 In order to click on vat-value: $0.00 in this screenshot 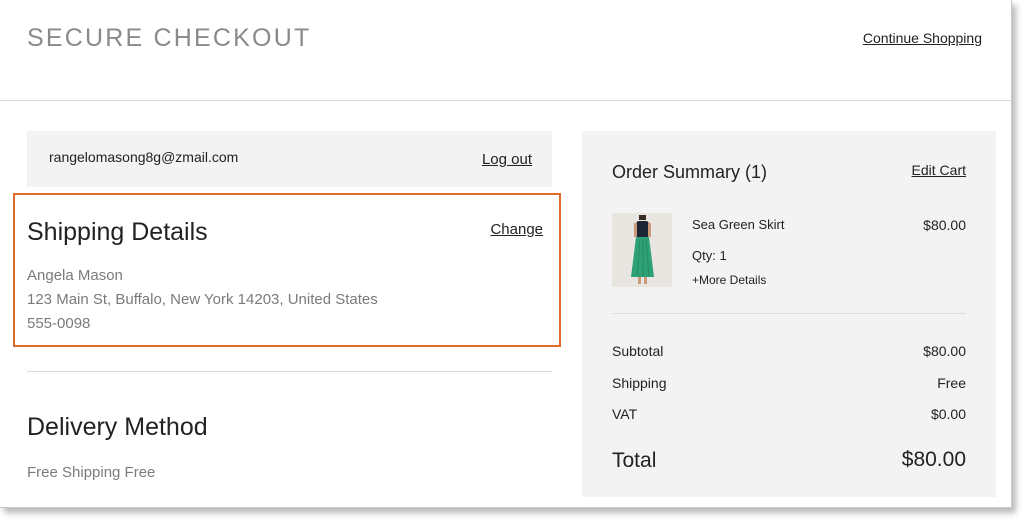, I will do `click(948, 414)`.